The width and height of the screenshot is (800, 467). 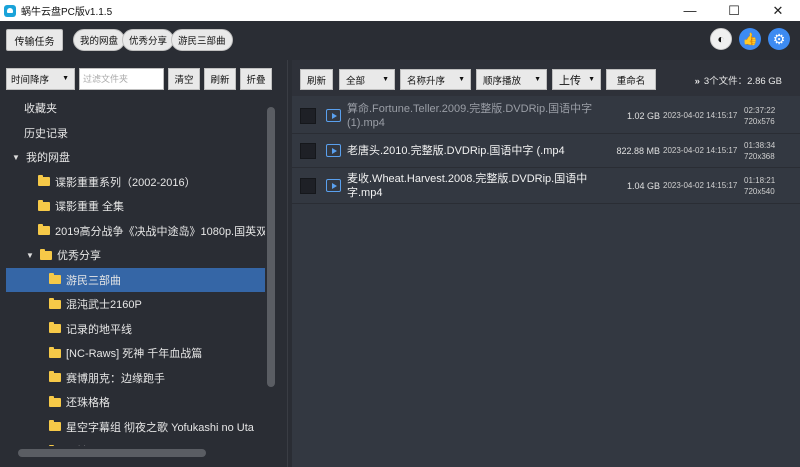 I want to click on upload-button: 上传 ▼, so click(x=576, y=79).